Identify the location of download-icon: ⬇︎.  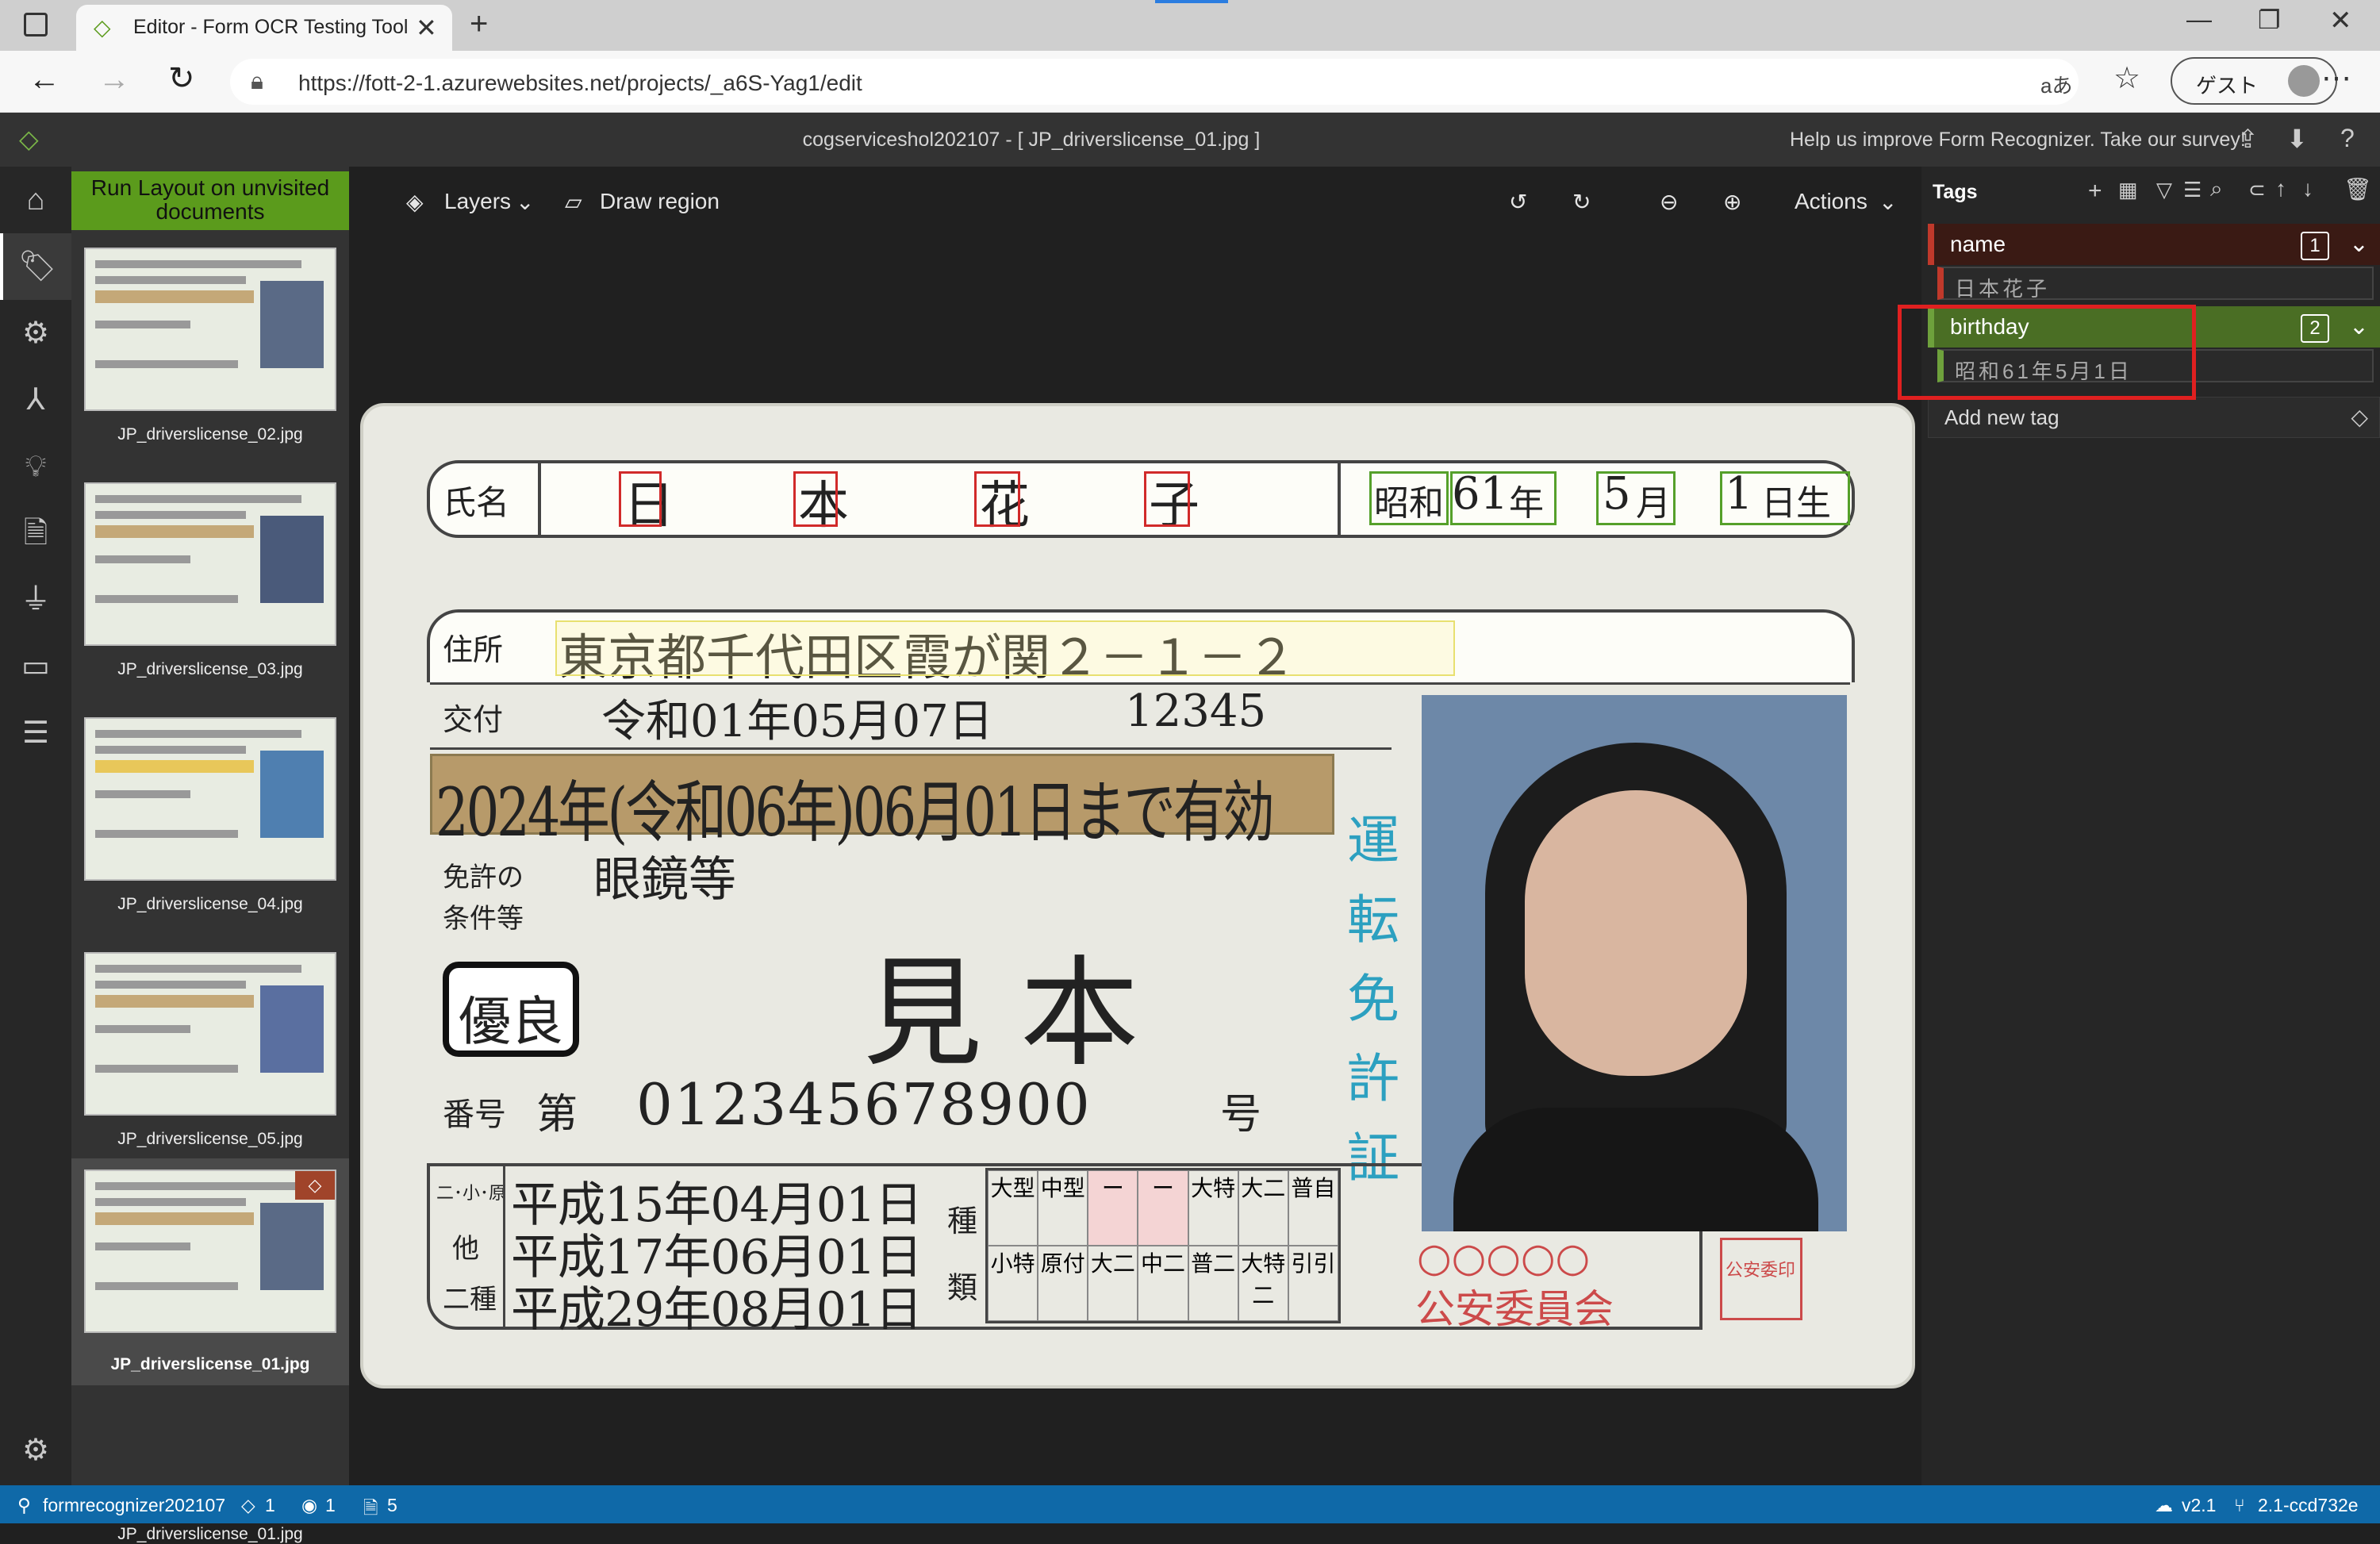
(2297, 139).